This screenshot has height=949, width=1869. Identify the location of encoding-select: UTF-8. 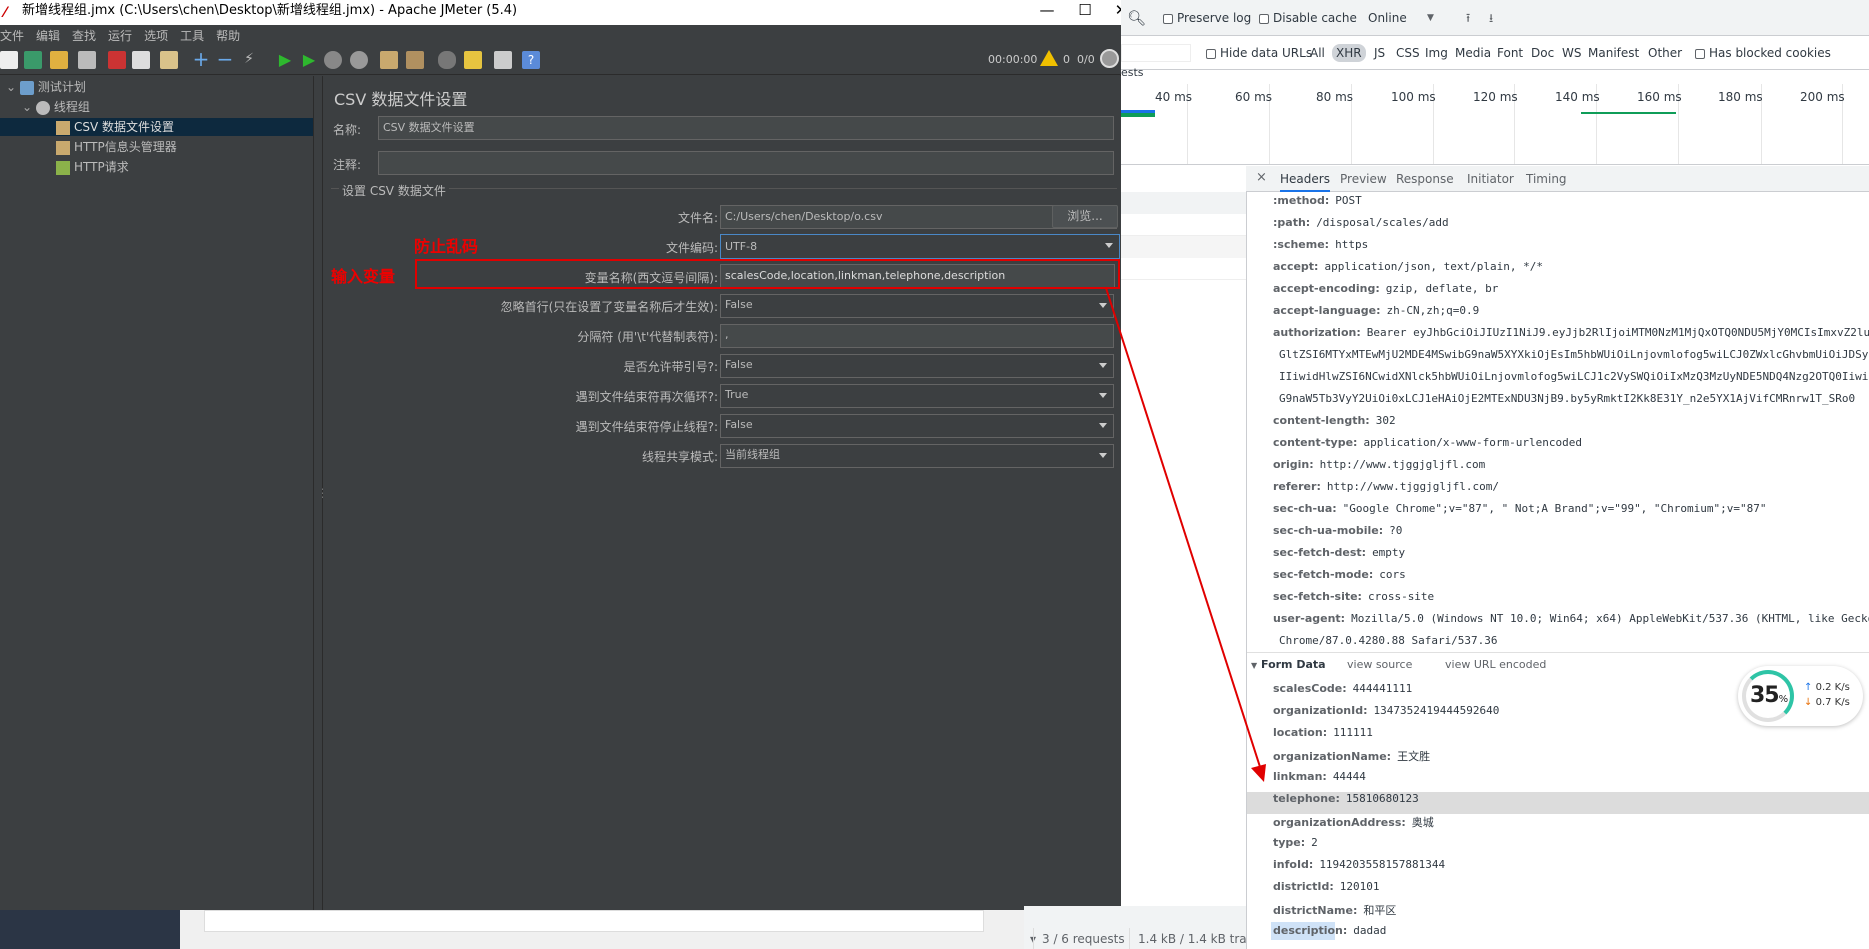
(920, 246).